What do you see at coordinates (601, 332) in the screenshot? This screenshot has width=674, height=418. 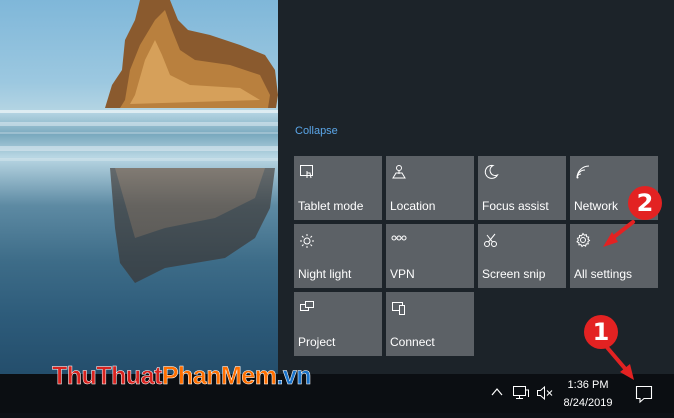 I see `step-1-badge: 1` at bounding box center [601, 332].